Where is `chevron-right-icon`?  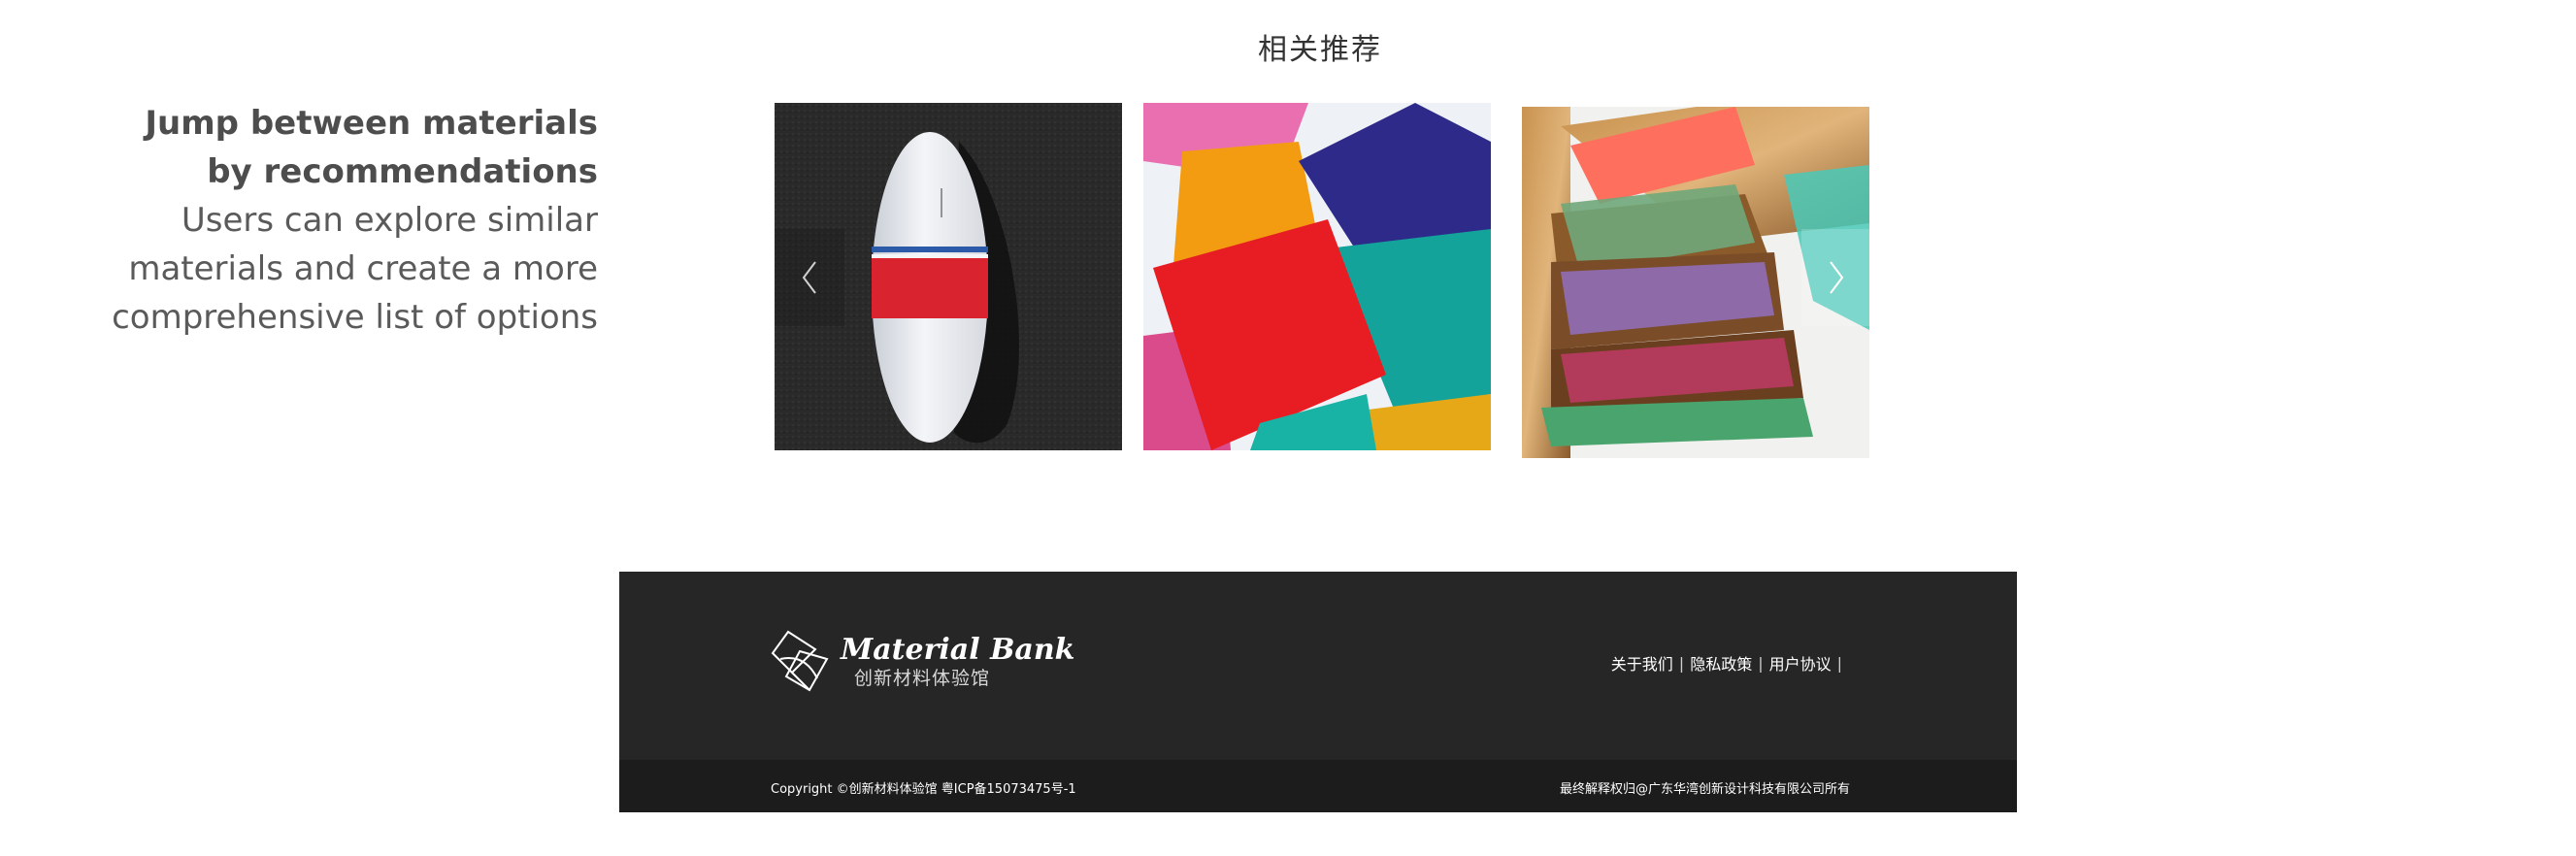
chevron-right-icon is located at coordinates (1837, 277).